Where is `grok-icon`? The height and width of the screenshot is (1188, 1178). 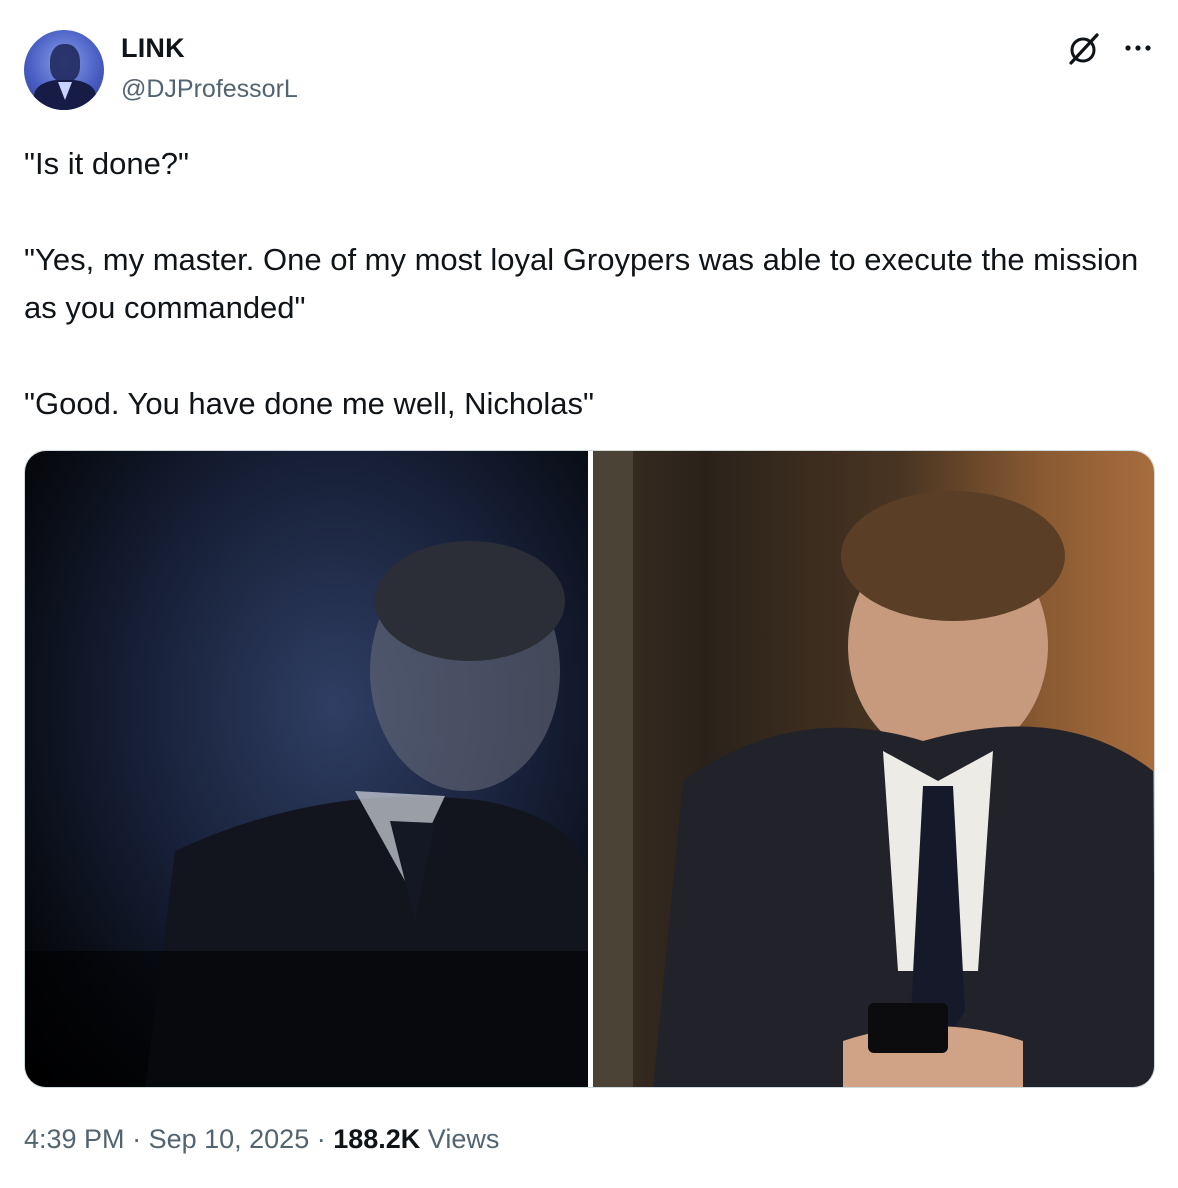 grok-icon is located at coordinates (1083, 49).